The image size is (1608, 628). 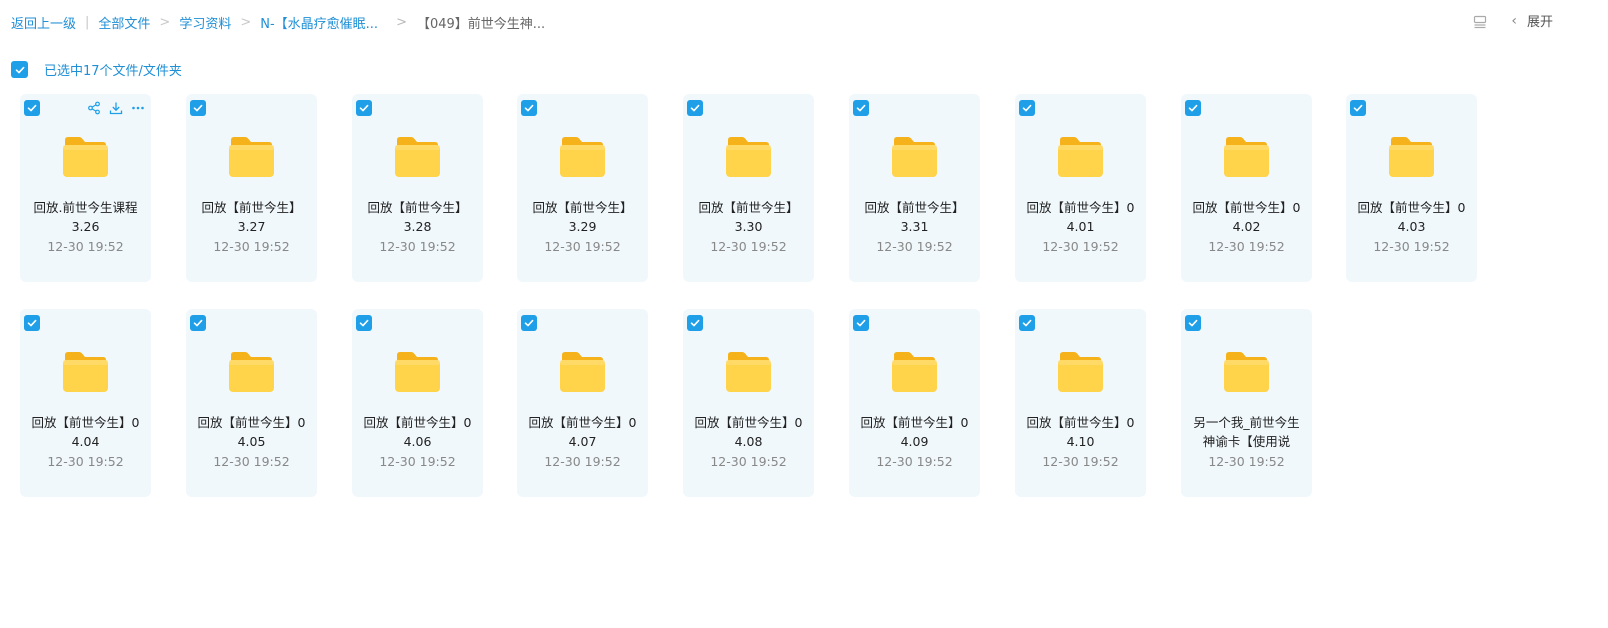 What do you see at coordinates (417, 217) in the screenshot?
I see `folder-name: 回放【前世今生】 3.28` at bounding box center [417, 217].